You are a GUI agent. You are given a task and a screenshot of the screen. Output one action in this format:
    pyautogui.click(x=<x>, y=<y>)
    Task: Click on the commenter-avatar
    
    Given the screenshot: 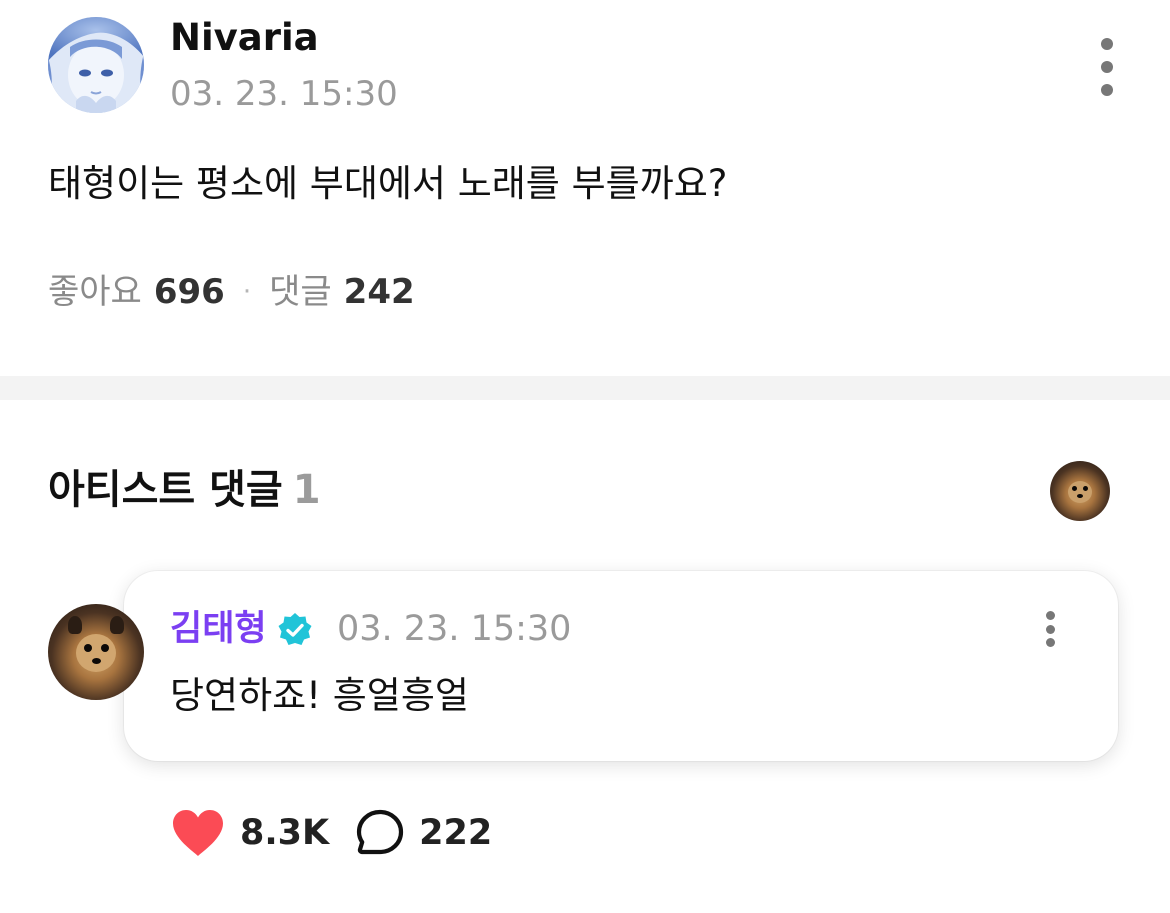 What is the action you would take?
    pyautogui.click(x=96, y=652)
    